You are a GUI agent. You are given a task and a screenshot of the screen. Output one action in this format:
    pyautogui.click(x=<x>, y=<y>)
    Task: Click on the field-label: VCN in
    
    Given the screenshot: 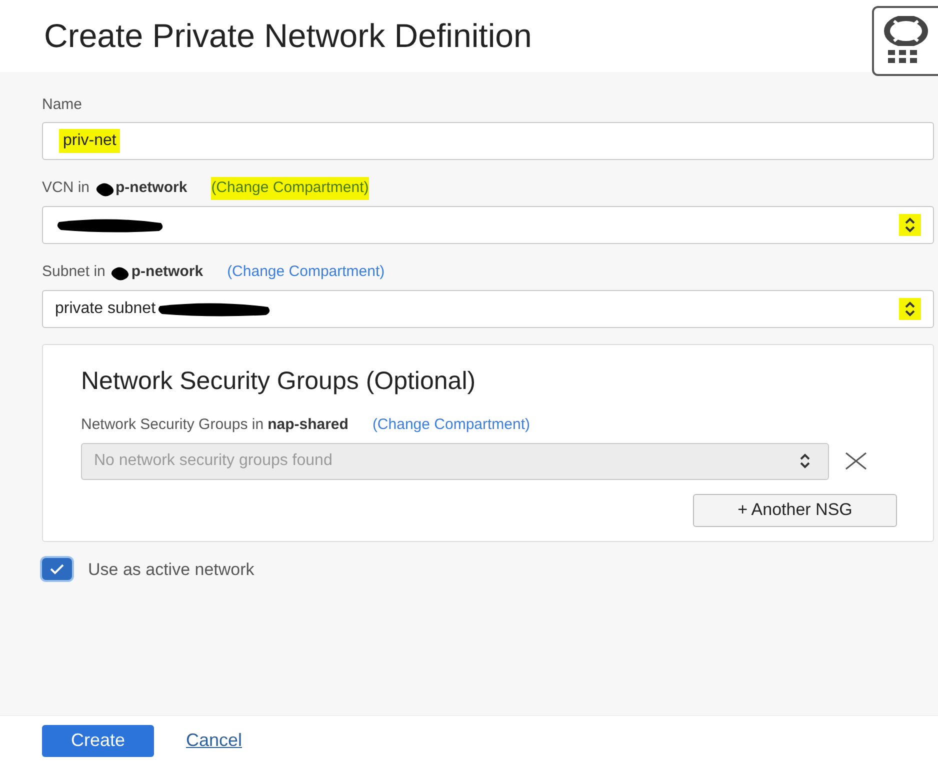 What is the action you would take?
    pyautogui.click(x=66, y=188)
    